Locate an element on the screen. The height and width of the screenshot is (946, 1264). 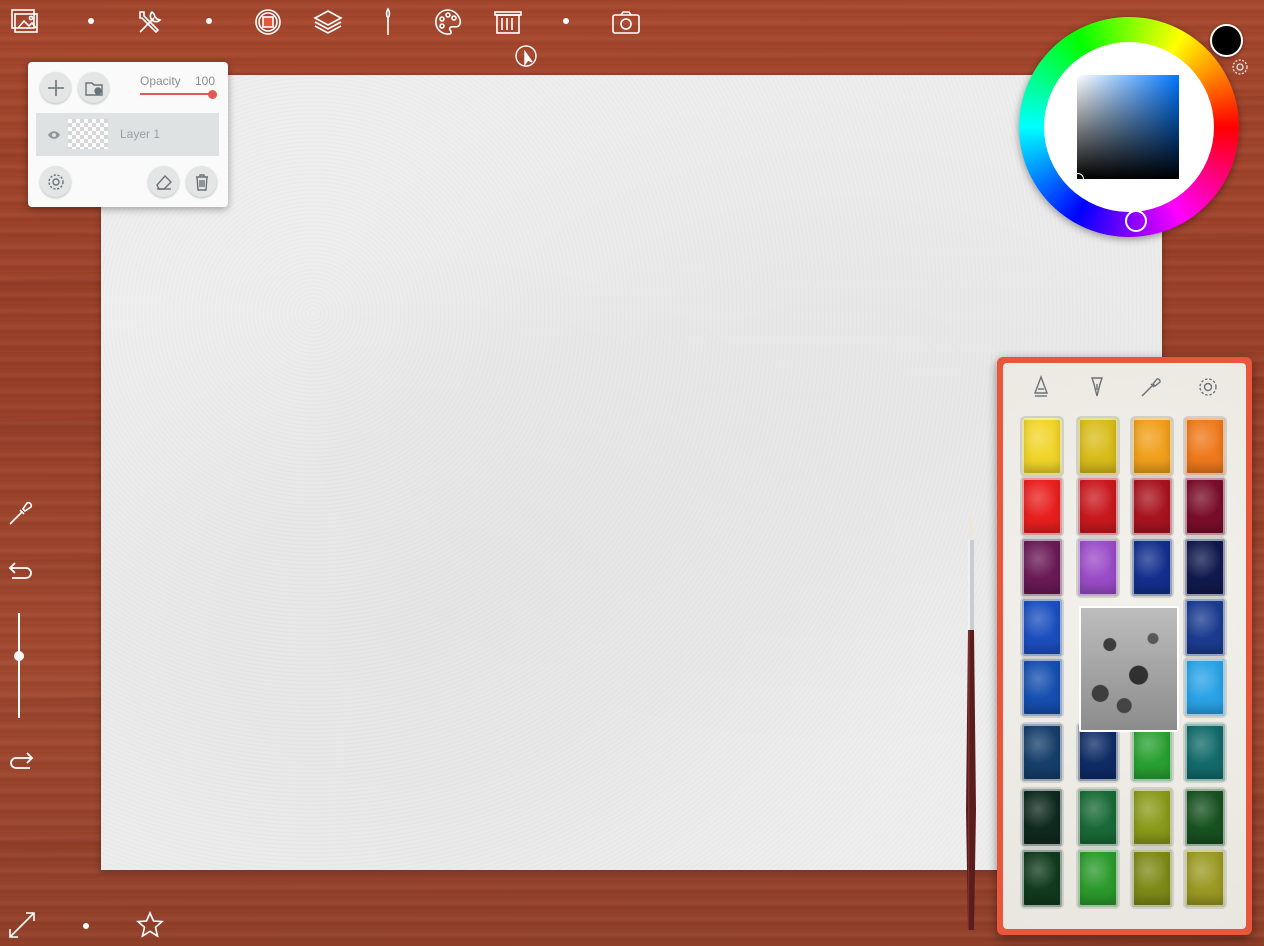
layer-settings-button is located at coordinates (55, 181).